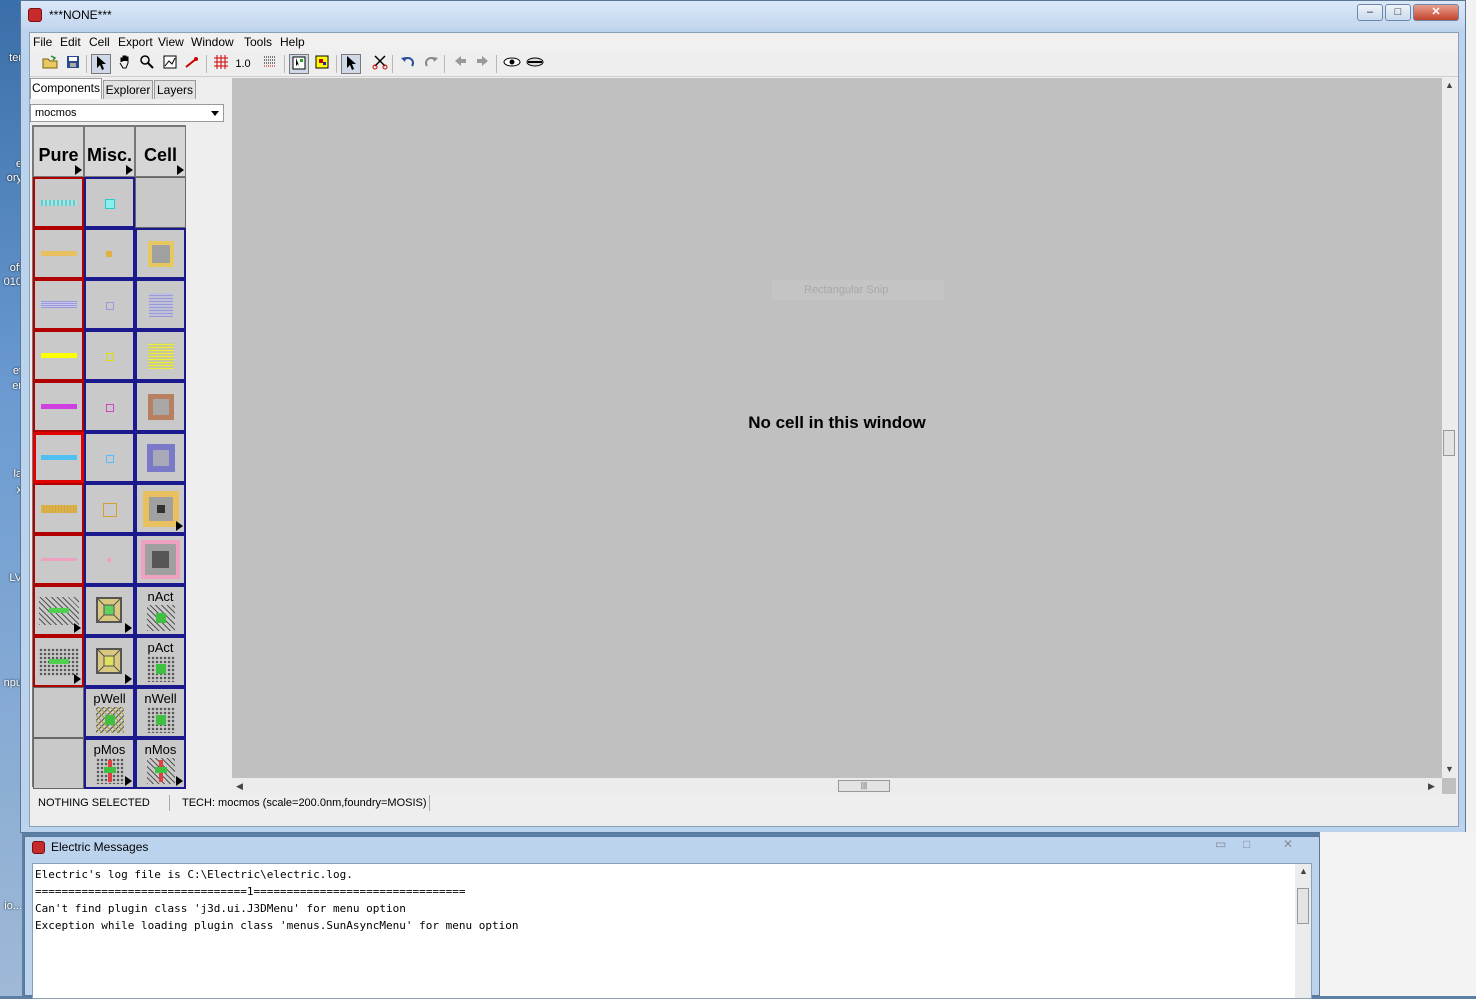  I want to click on desktop-icon-label: x, so click(11, 490).